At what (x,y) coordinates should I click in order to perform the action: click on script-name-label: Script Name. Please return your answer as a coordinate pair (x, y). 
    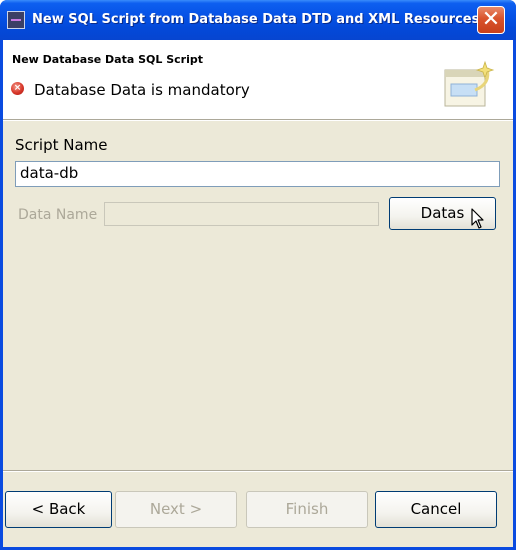
    Looking at the image, I should click on (61, 145).